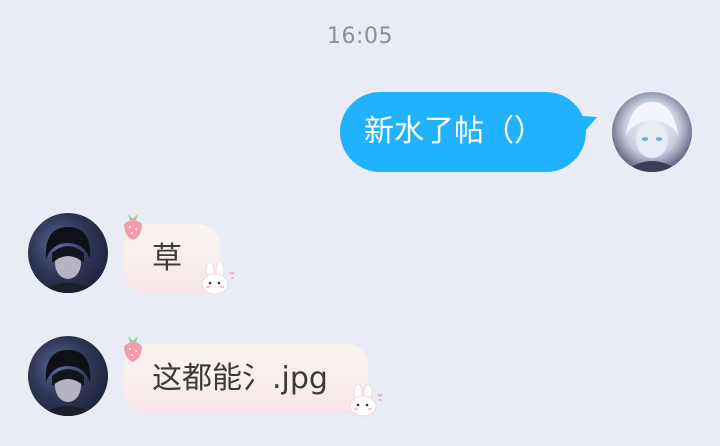  What do you see at coordinates (454, 131) in the screenshot?
I see `message-text: 新水了帖（）` at bounding box center [454, 131].